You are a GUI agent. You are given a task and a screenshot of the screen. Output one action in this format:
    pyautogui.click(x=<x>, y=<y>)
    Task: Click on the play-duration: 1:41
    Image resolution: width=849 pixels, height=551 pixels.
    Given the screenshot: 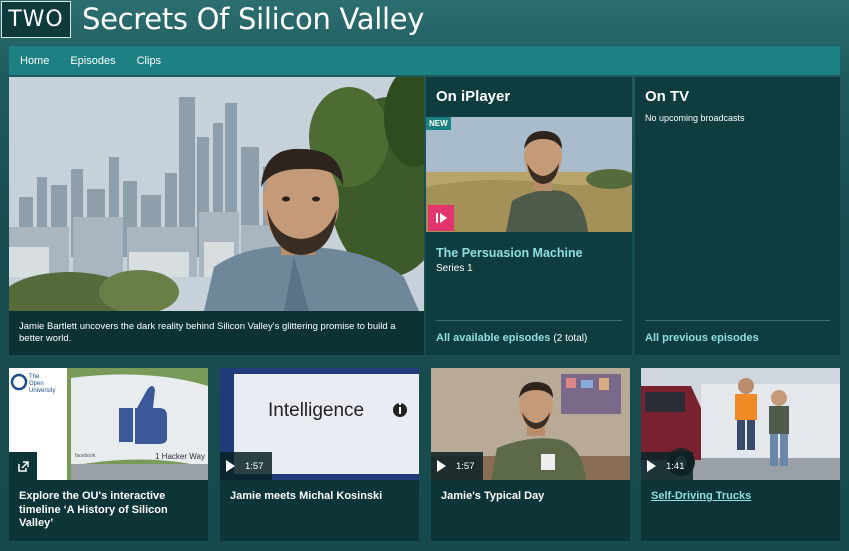 What is the action you would take?
    pyautogui.click(x=667, y=466)
    